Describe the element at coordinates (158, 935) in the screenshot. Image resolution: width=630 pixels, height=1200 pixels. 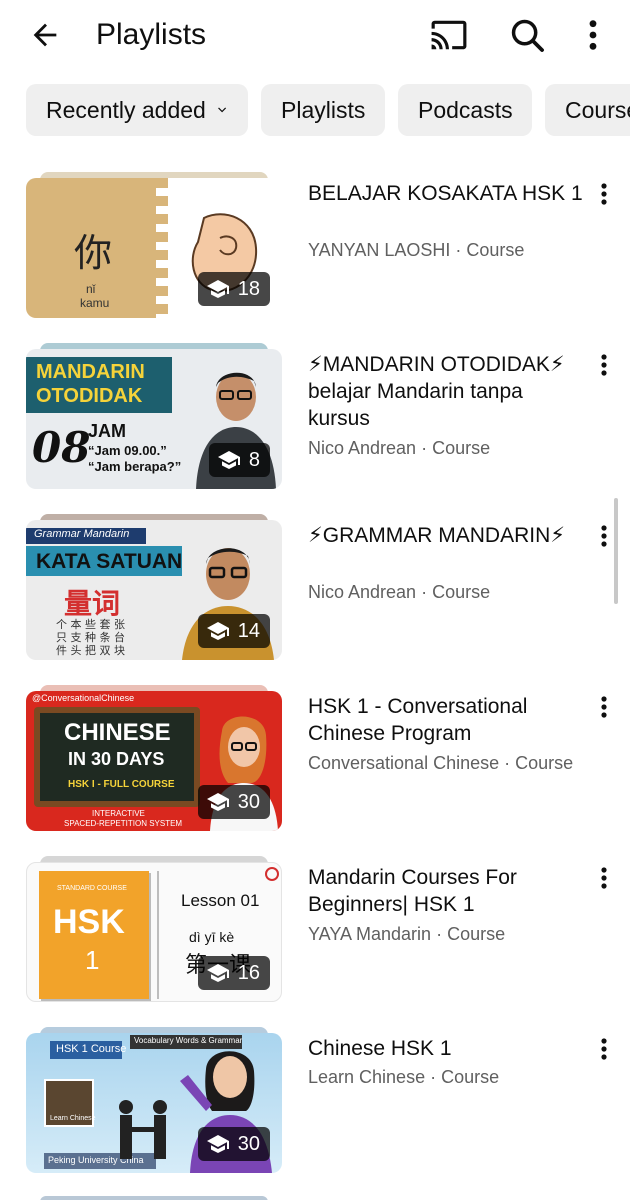
I see `page-divider` at that location.